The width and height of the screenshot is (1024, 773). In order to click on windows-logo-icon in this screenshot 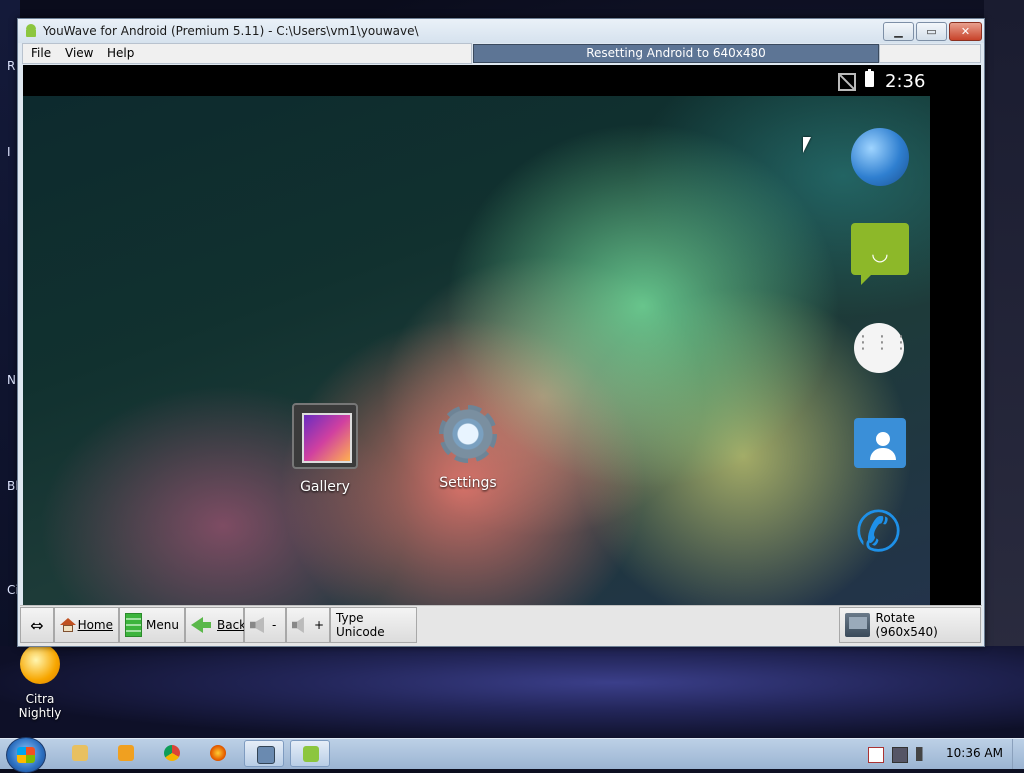, I will do `click(26, 755)`.